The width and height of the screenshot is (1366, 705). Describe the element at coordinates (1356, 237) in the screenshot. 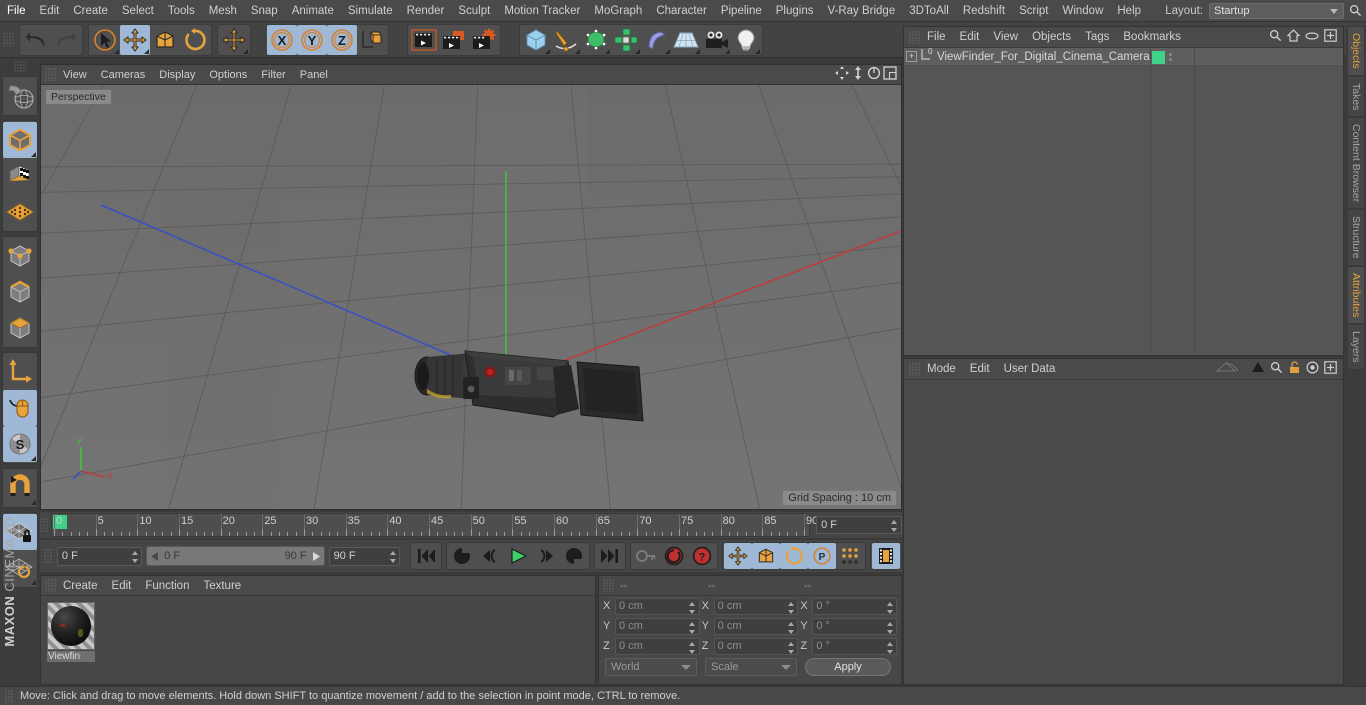

I see `right-tab-structure: Structure` at that location.